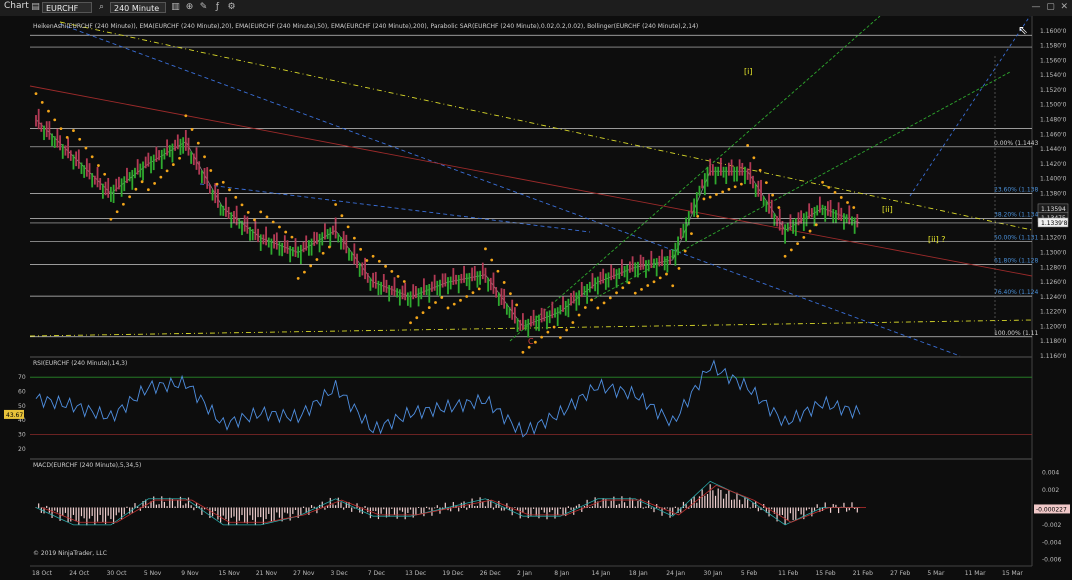  What do you see at coordinates (190, 573) in the screenshot?
I see `date-axis-label: 9 Nov` at bounding box center [190, 573].